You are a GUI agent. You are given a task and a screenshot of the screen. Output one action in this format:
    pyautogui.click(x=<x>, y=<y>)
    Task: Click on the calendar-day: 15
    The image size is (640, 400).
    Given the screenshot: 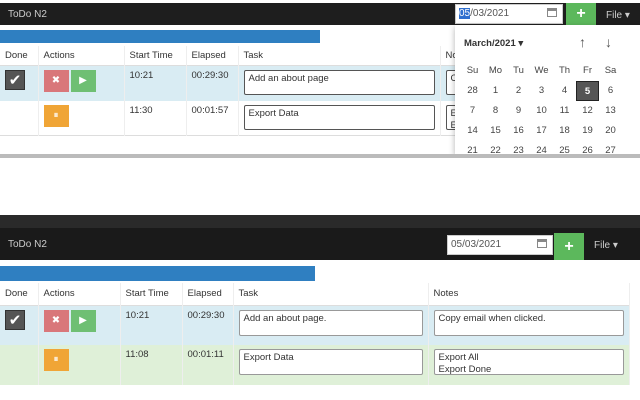 What is the action you would take?
    pyautogui.click(x=495, y=131)
    